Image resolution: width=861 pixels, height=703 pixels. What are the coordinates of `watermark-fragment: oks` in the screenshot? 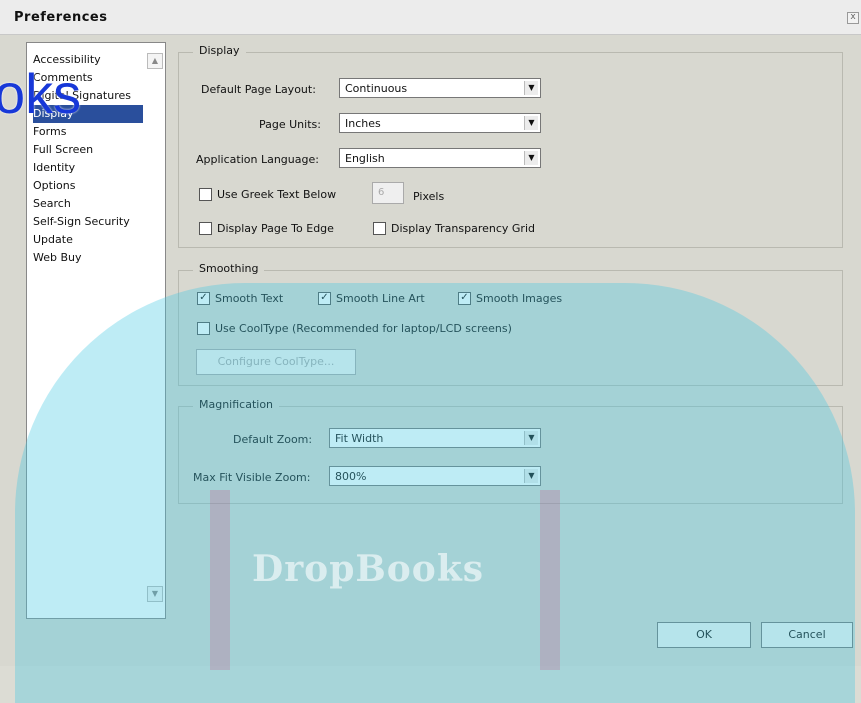 It's located at (41, 93).